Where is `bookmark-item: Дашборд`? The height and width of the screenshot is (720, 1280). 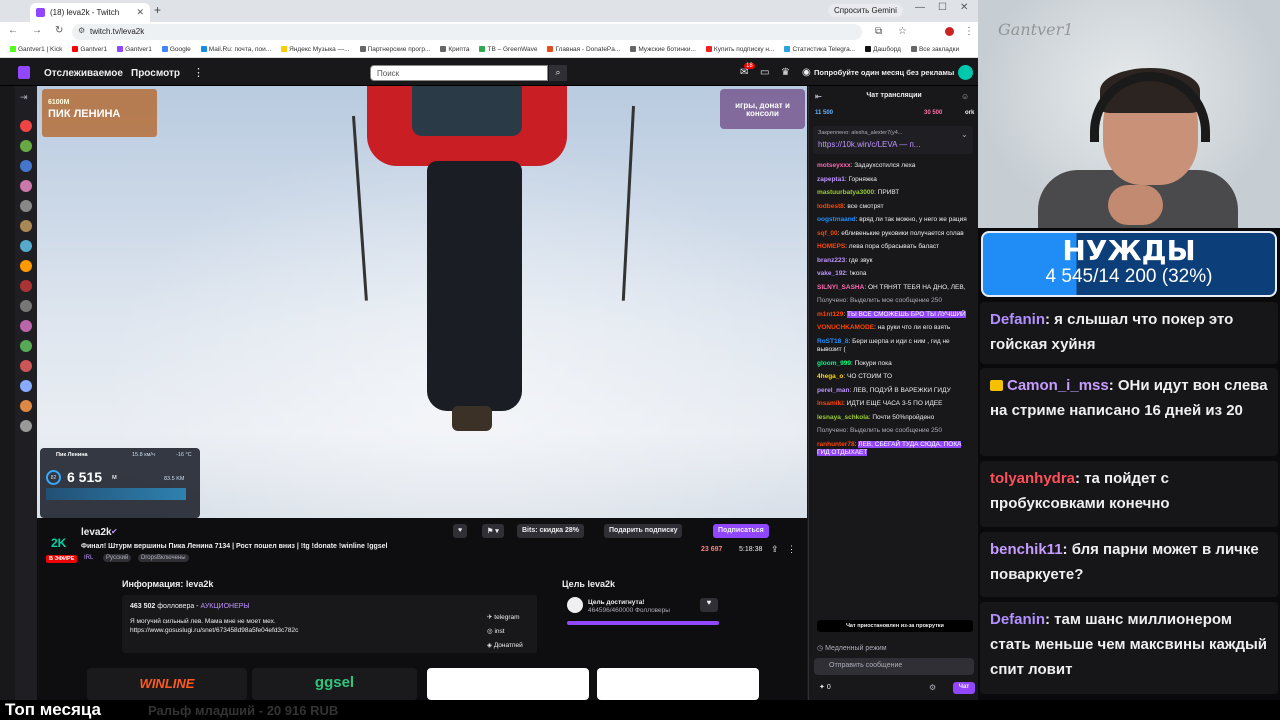 bookmark-item: Дашборд is located at coordinates (883, 49).